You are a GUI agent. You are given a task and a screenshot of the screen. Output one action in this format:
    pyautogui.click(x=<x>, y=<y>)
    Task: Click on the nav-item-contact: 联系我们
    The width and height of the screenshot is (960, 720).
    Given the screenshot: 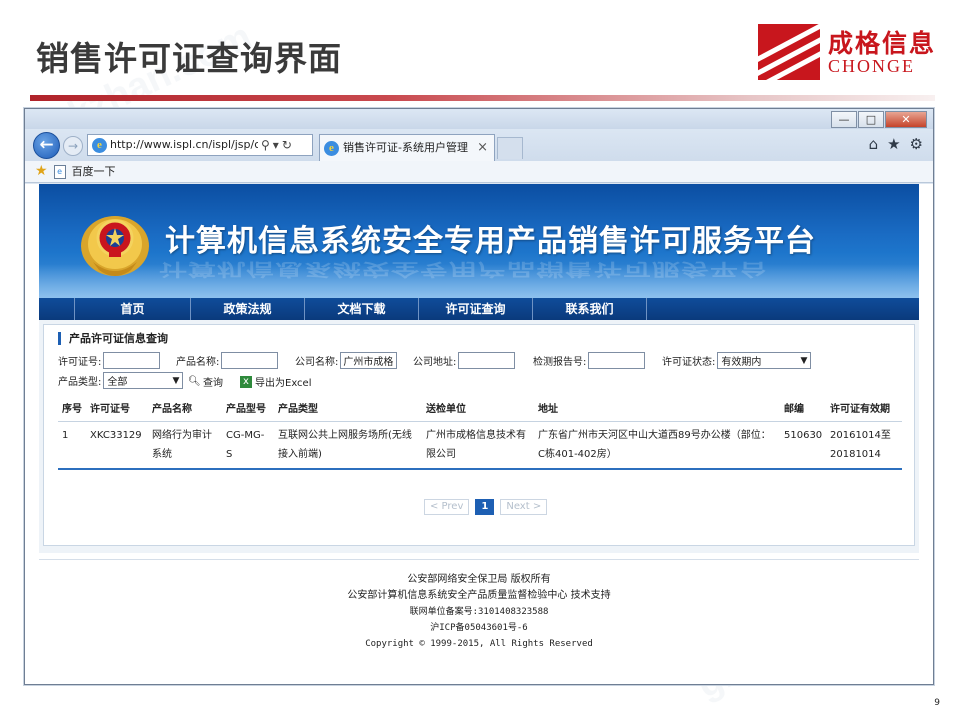 What is the action you would take?
    pyautogui.click(x=590, y=309)
    